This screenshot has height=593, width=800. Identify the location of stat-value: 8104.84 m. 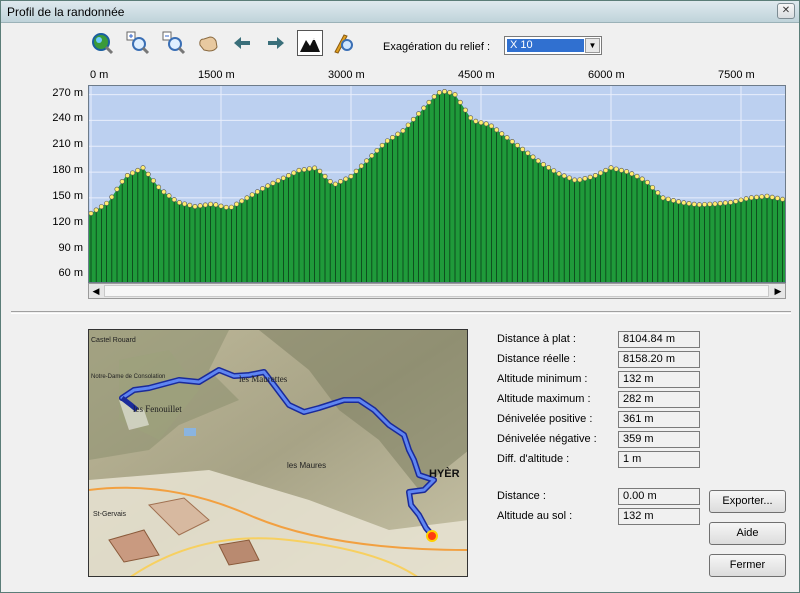
(659, 339).